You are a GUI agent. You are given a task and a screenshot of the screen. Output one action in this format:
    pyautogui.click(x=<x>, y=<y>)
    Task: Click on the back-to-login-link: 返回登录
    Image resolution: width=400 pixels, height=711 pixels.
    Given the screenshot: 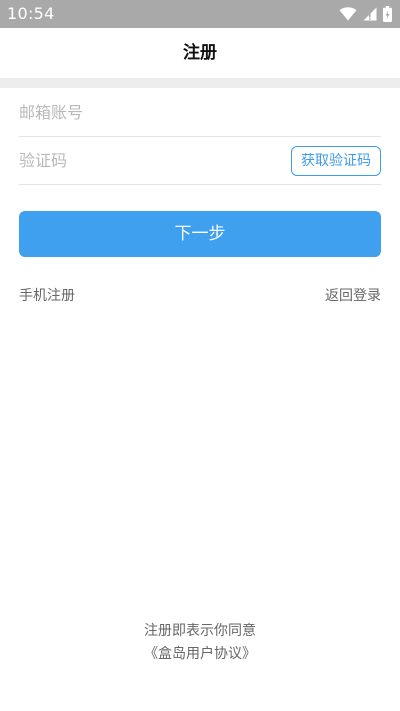 What is the action you would take?
    pyautogui.click(x=353, y=296)
    